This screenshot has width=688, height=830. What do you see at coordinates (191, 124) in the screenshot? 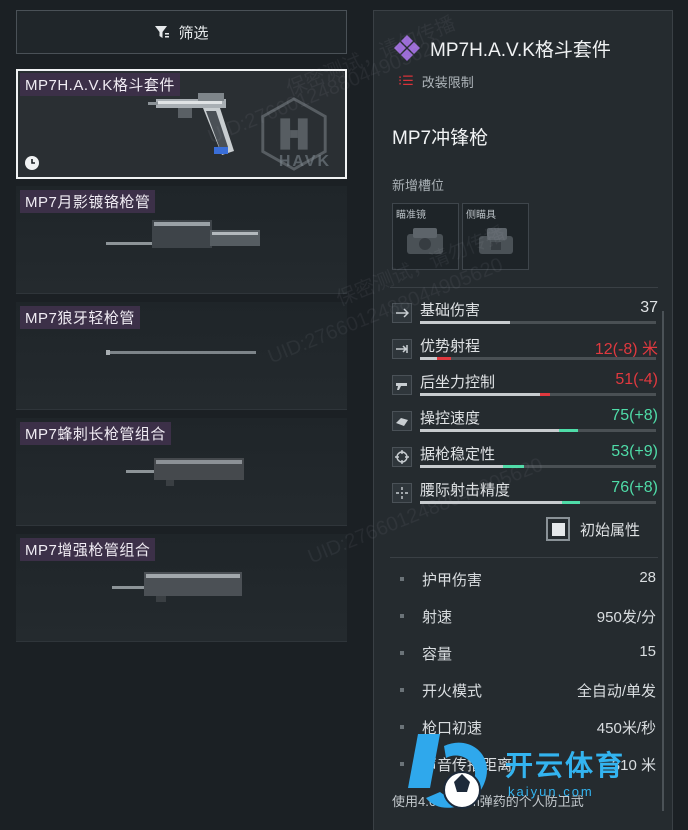
I see `grip-kit-image` at bounding box center [191, 124].